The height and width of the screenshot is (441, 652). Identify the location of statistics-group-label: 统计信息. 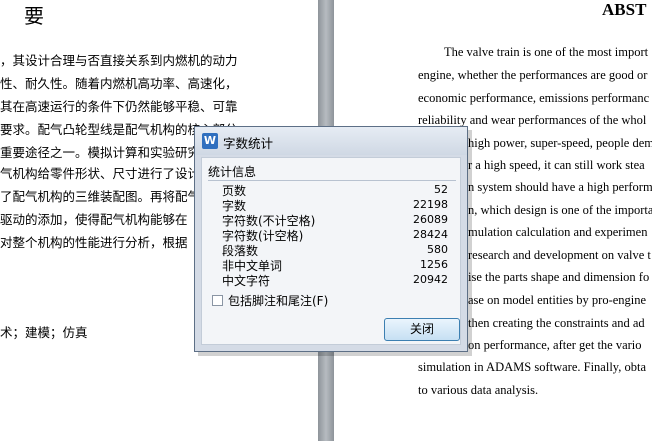
(232, 172).